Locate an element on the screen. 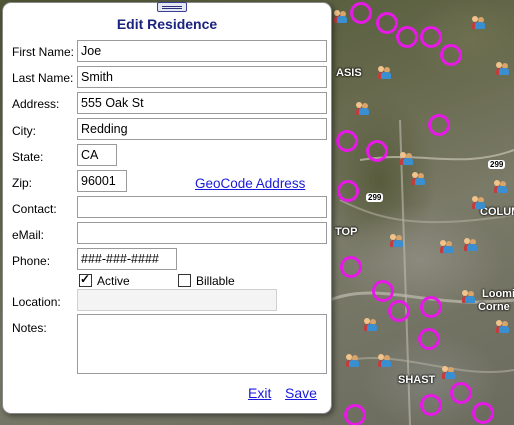 Image resolution: width=514 pixels, height=425 pixels. phone-field: ###-###-#### is located at coordinates (127, 259).